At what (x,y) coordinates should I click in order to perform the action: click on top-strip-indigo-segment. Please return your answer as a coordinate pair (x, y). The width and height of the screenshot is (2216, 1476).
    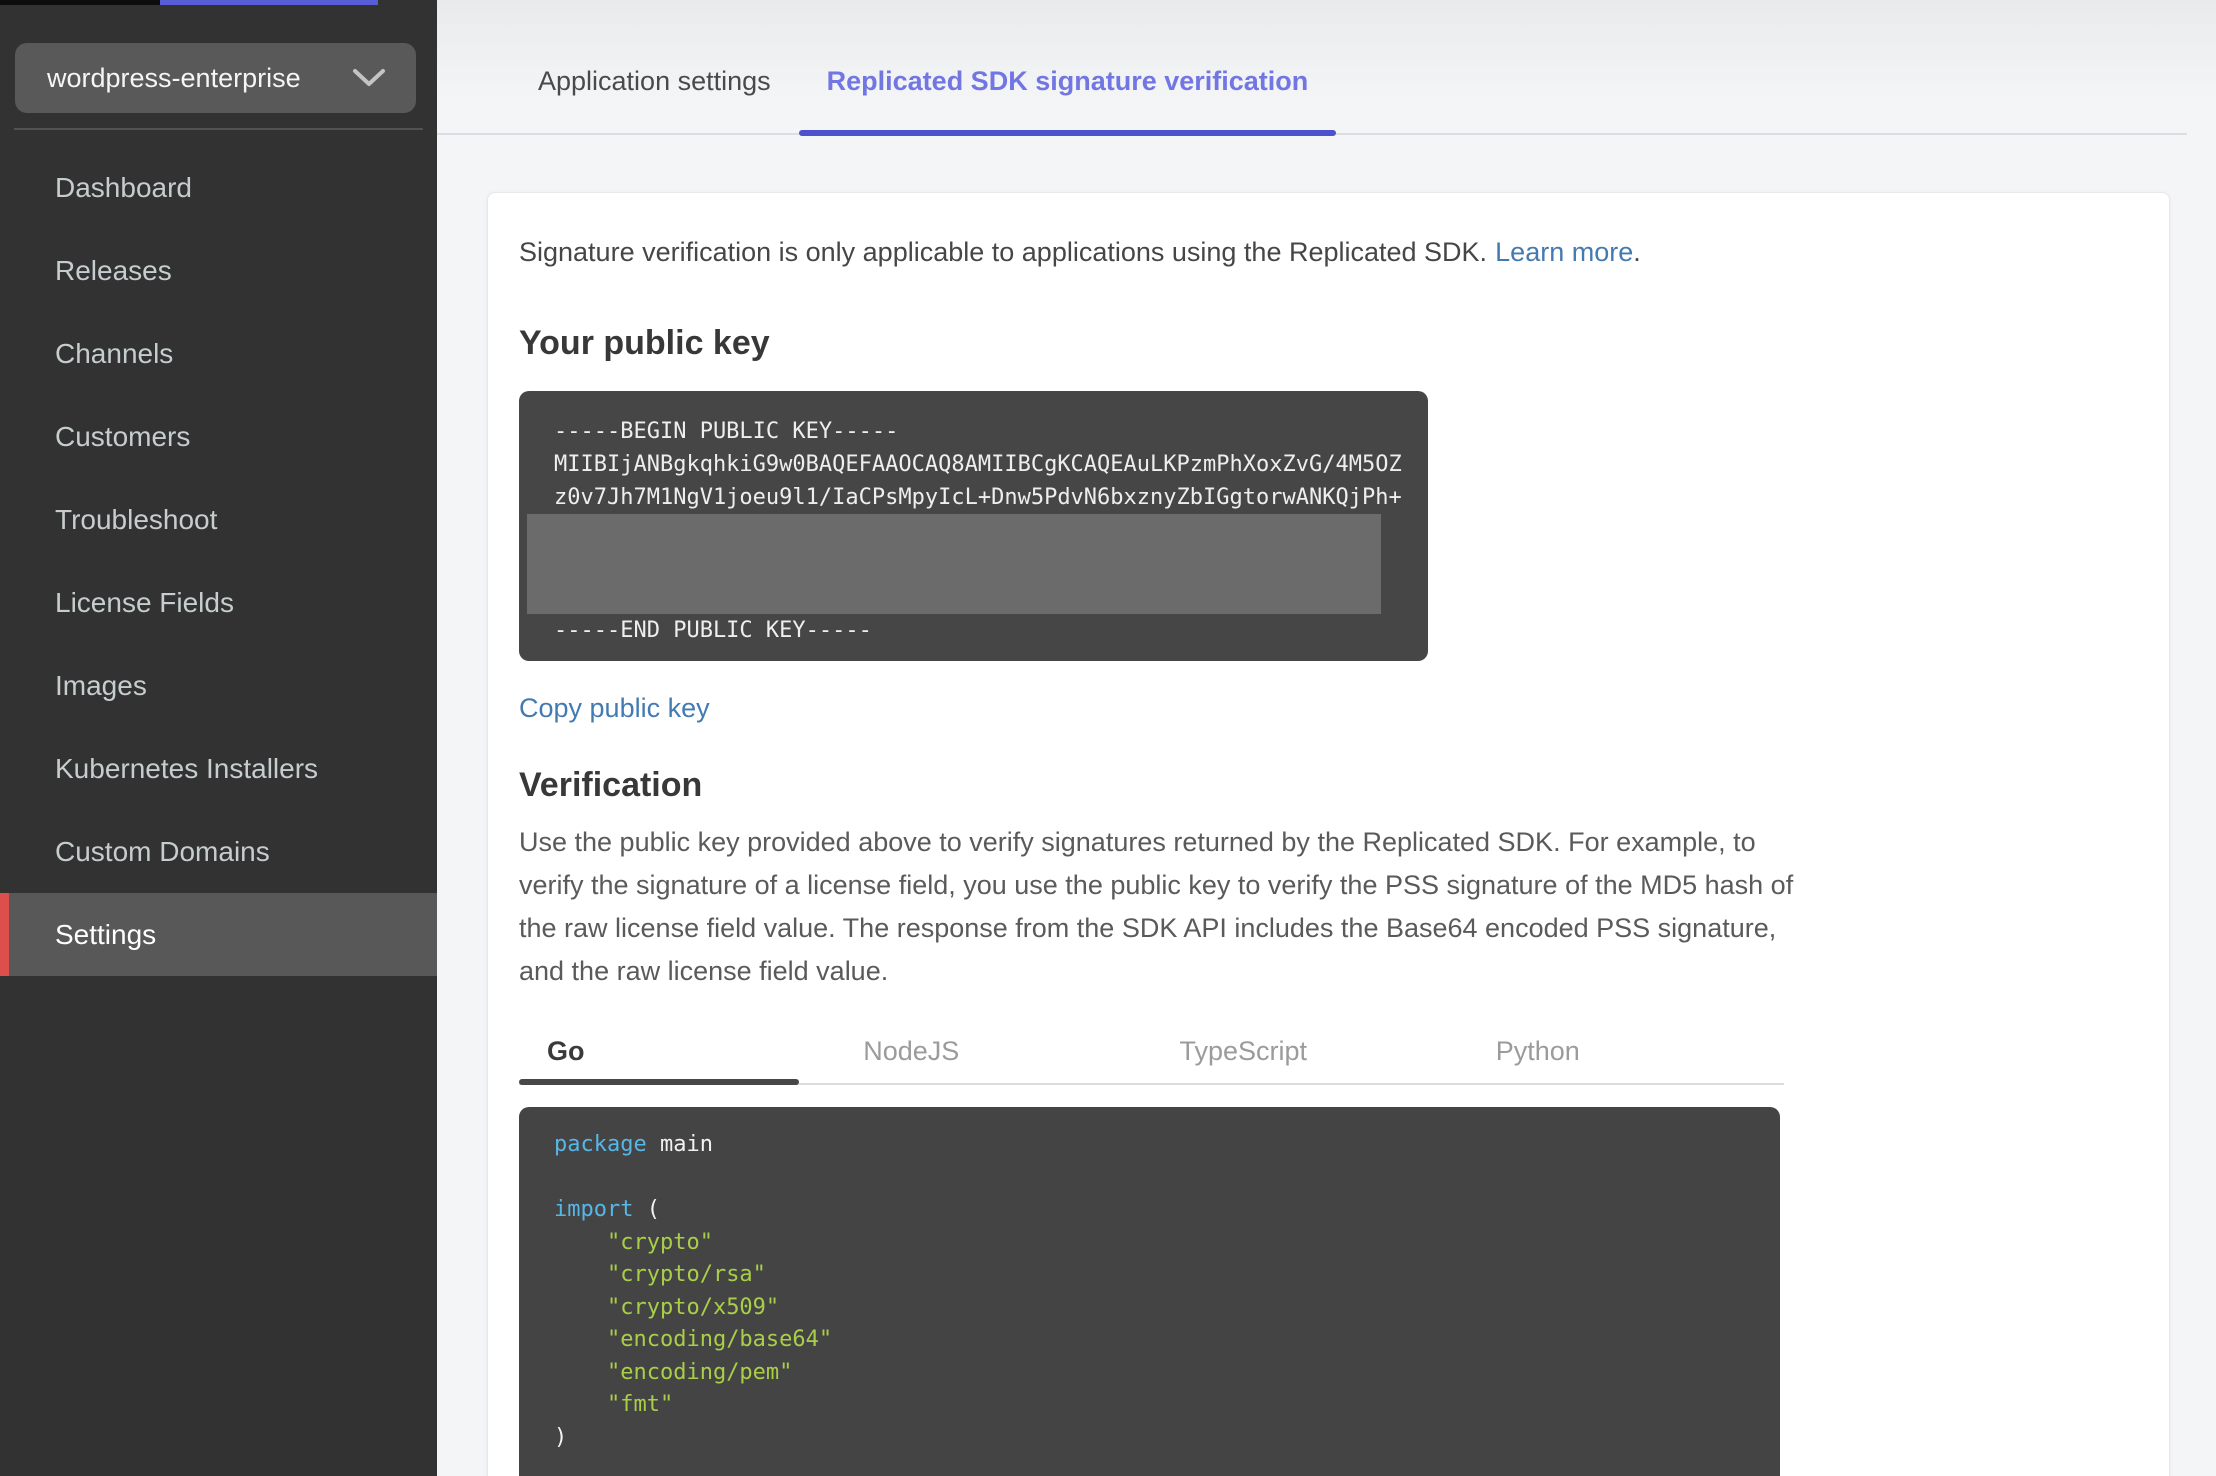
    Looking at the image, I should click on (269, 2).